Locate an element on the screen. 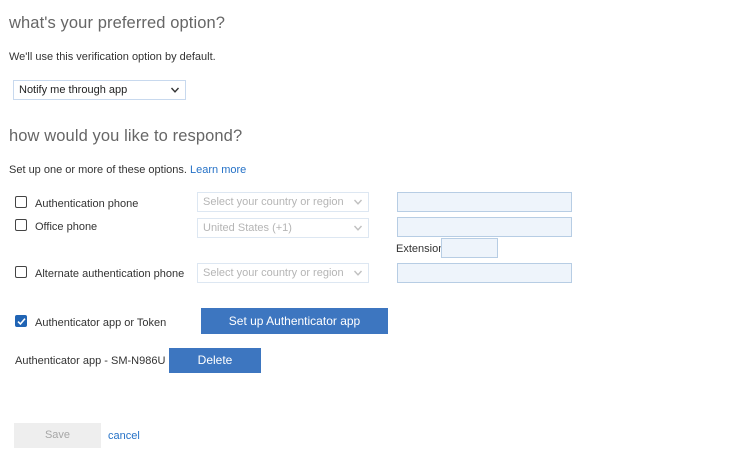 The image size is (750, 462). alt-phone-checkbox is located at coordinates (21, 272).